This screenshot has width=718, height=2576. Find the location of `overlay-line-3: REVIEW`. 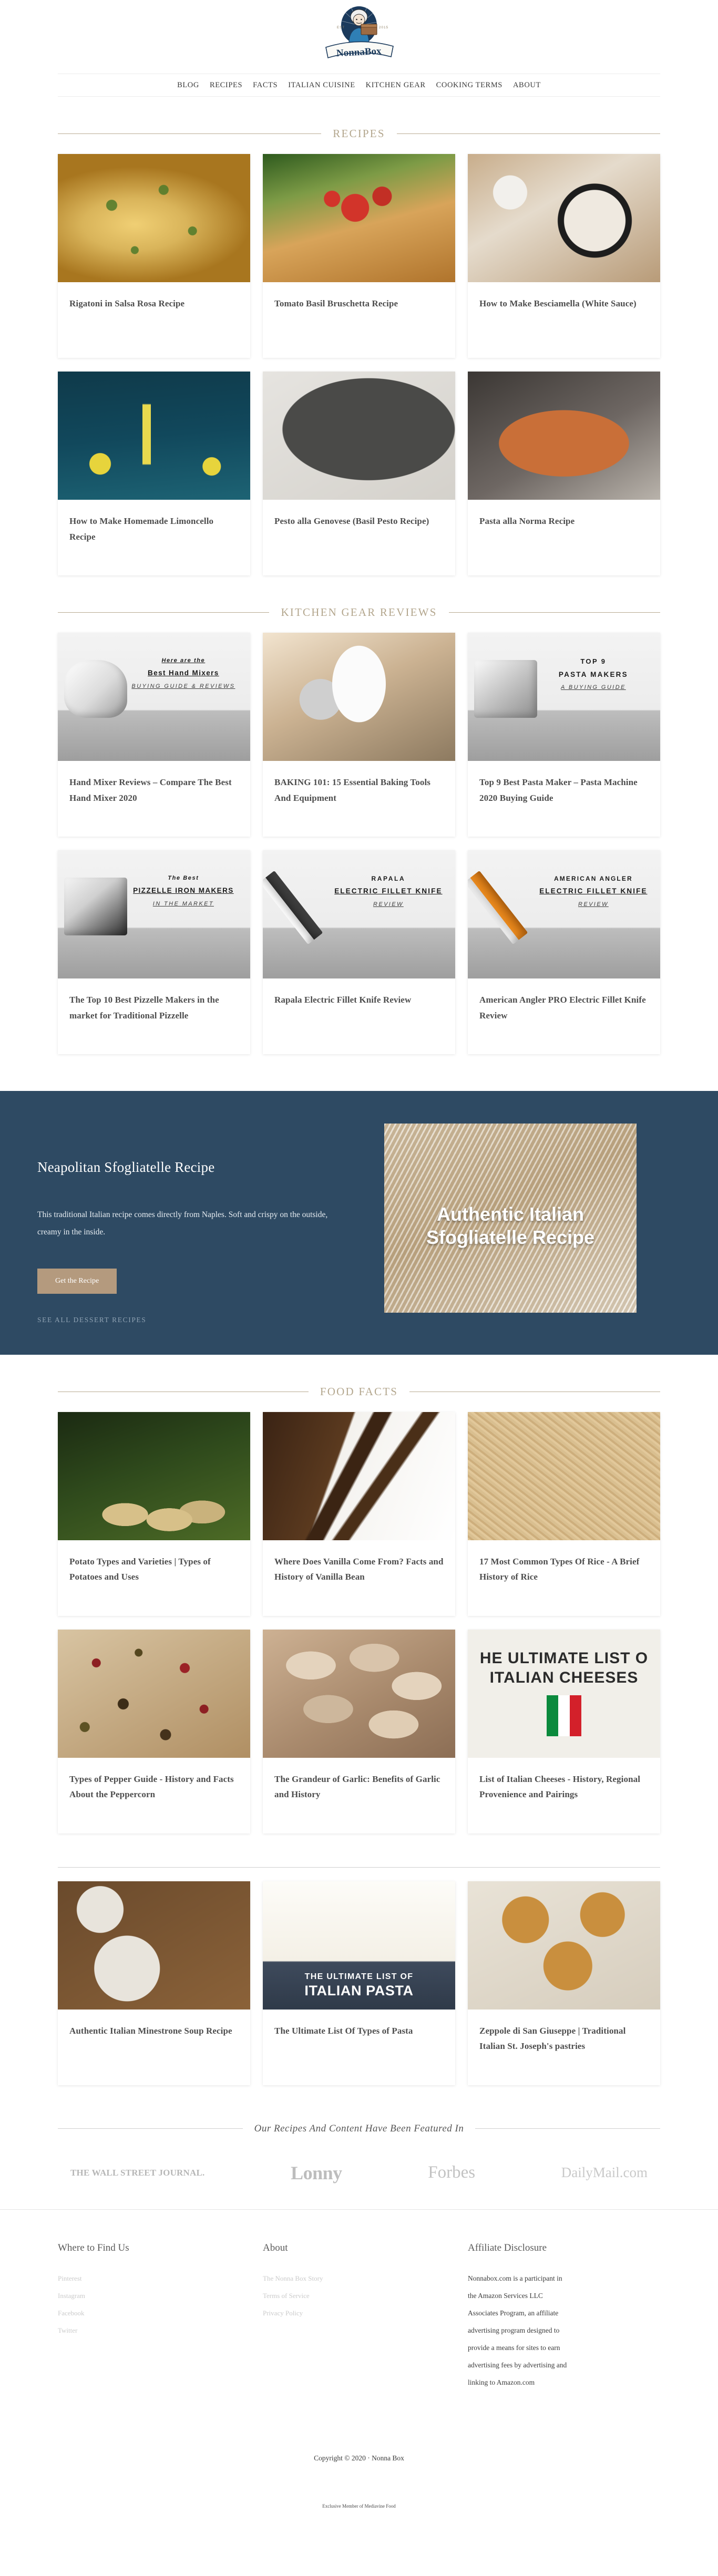

overlay-line-3: REVIEW is located at coordinates (388, 904).